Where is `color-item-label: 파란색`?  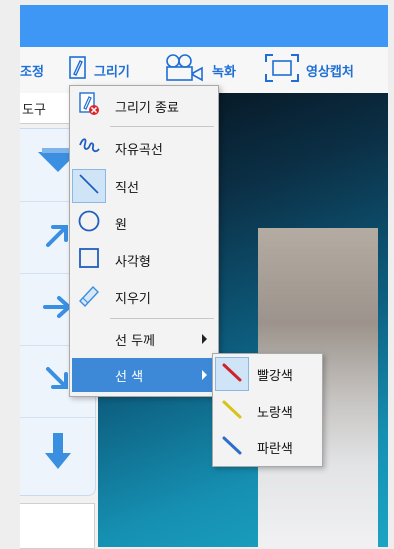 color-item-label: 파란색 is located at coordinates (275, 449).